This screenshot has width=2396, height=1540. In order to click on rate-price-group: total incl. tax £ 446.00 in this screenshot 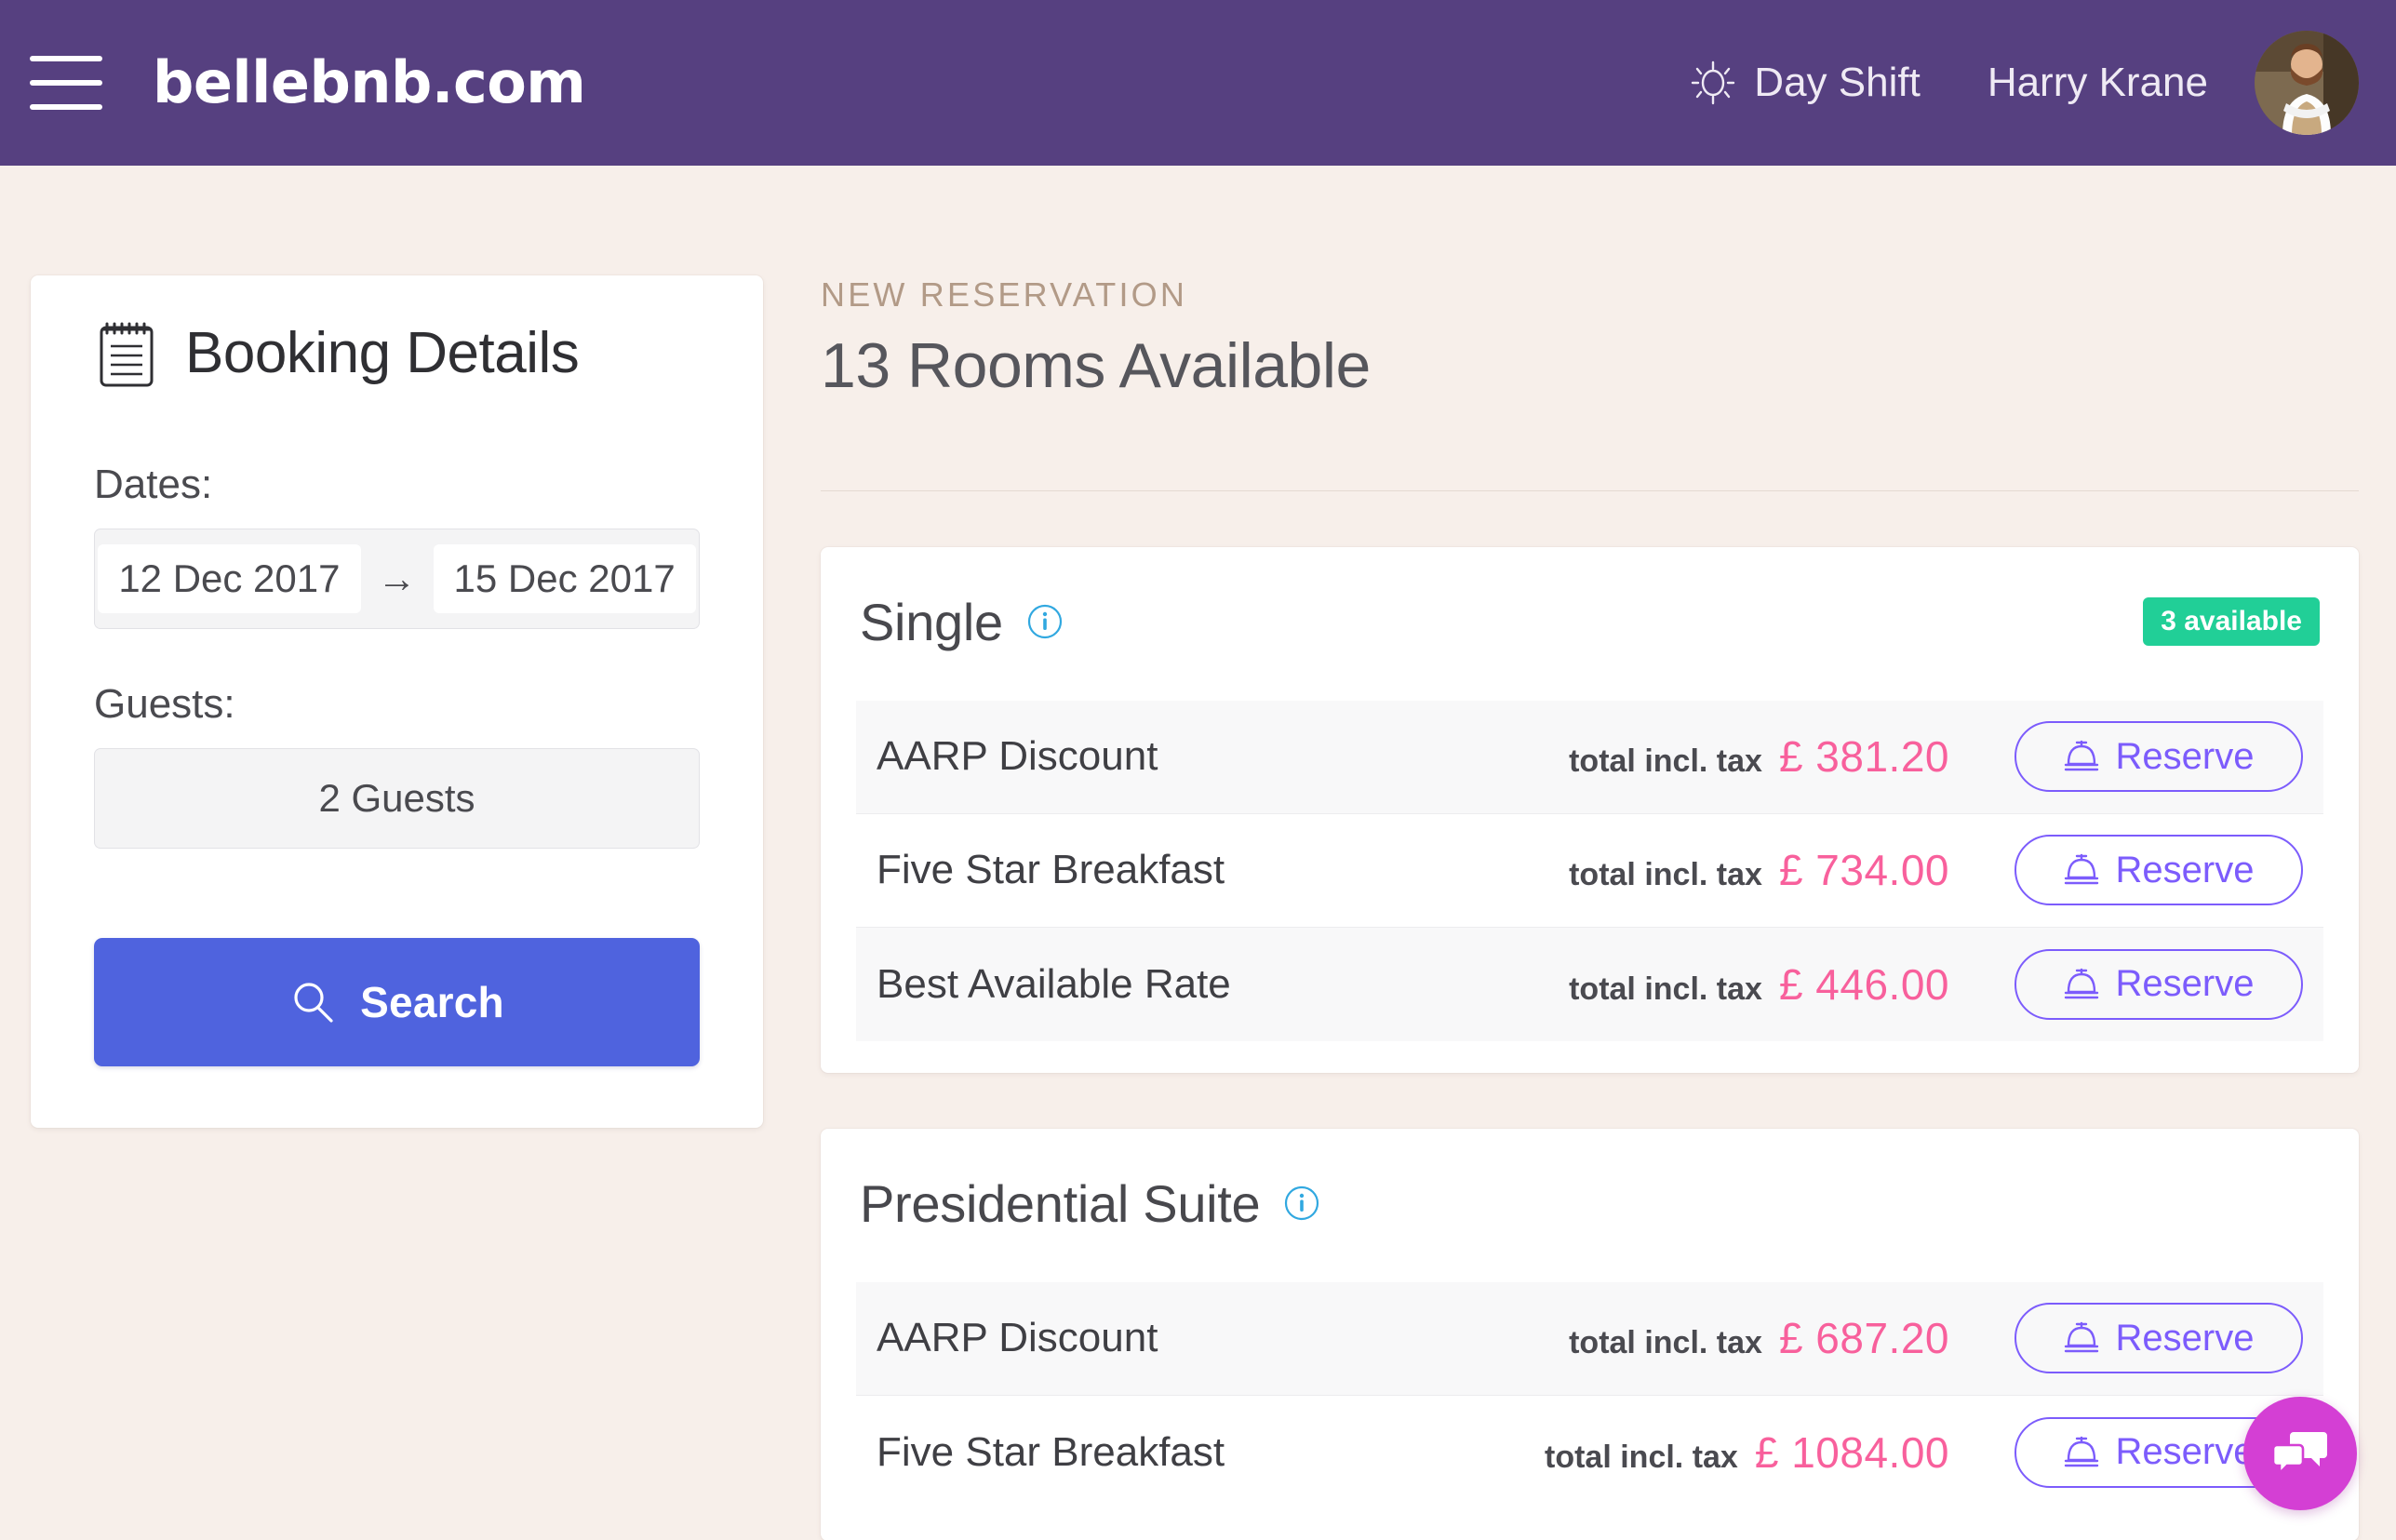, I will do `click(1759, 984)`.